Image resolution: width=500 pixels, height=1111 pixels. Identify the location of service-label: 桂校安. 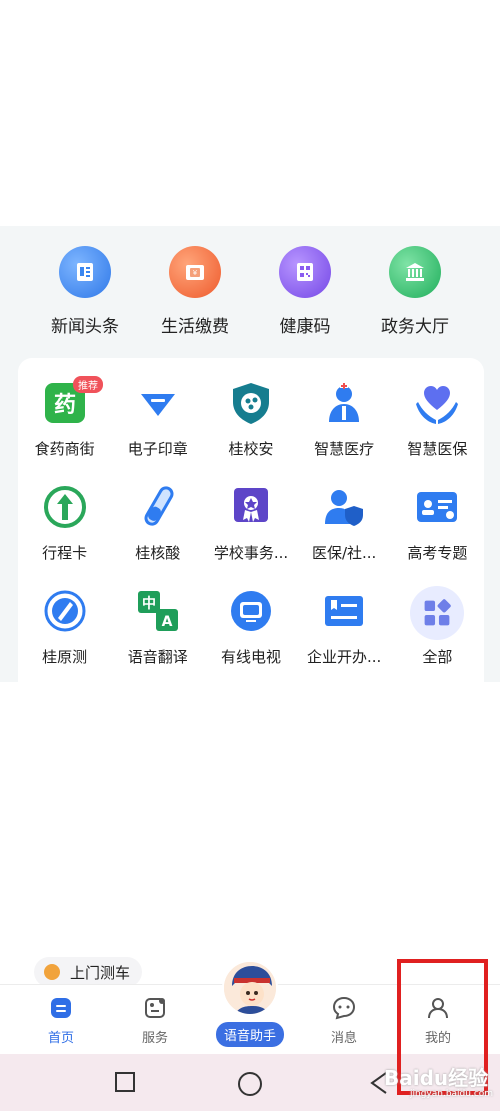
(251, 449).